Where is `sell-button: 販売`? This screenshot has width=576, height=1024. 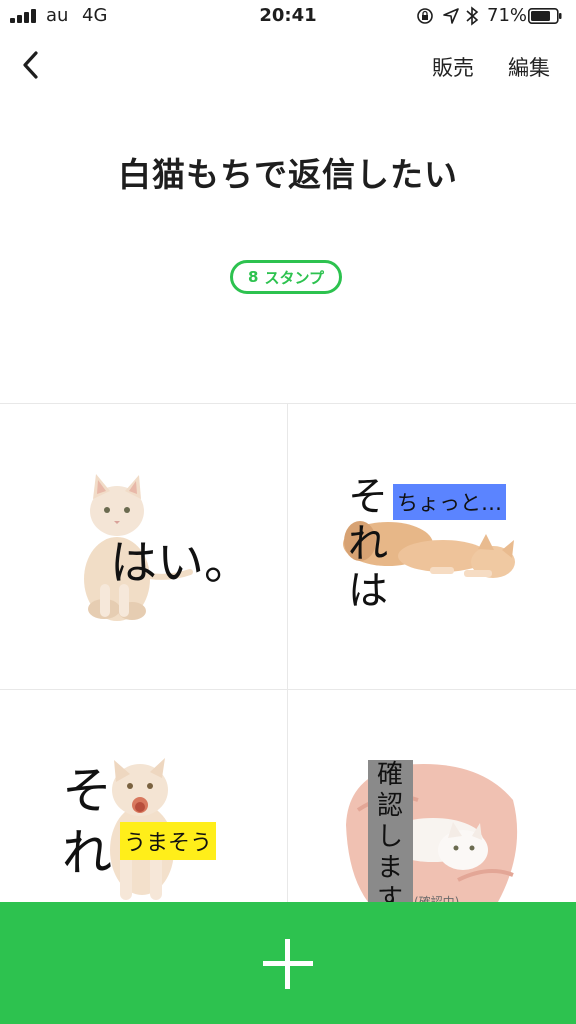
sell-button: 販売 is located at coordinates (453, 67).